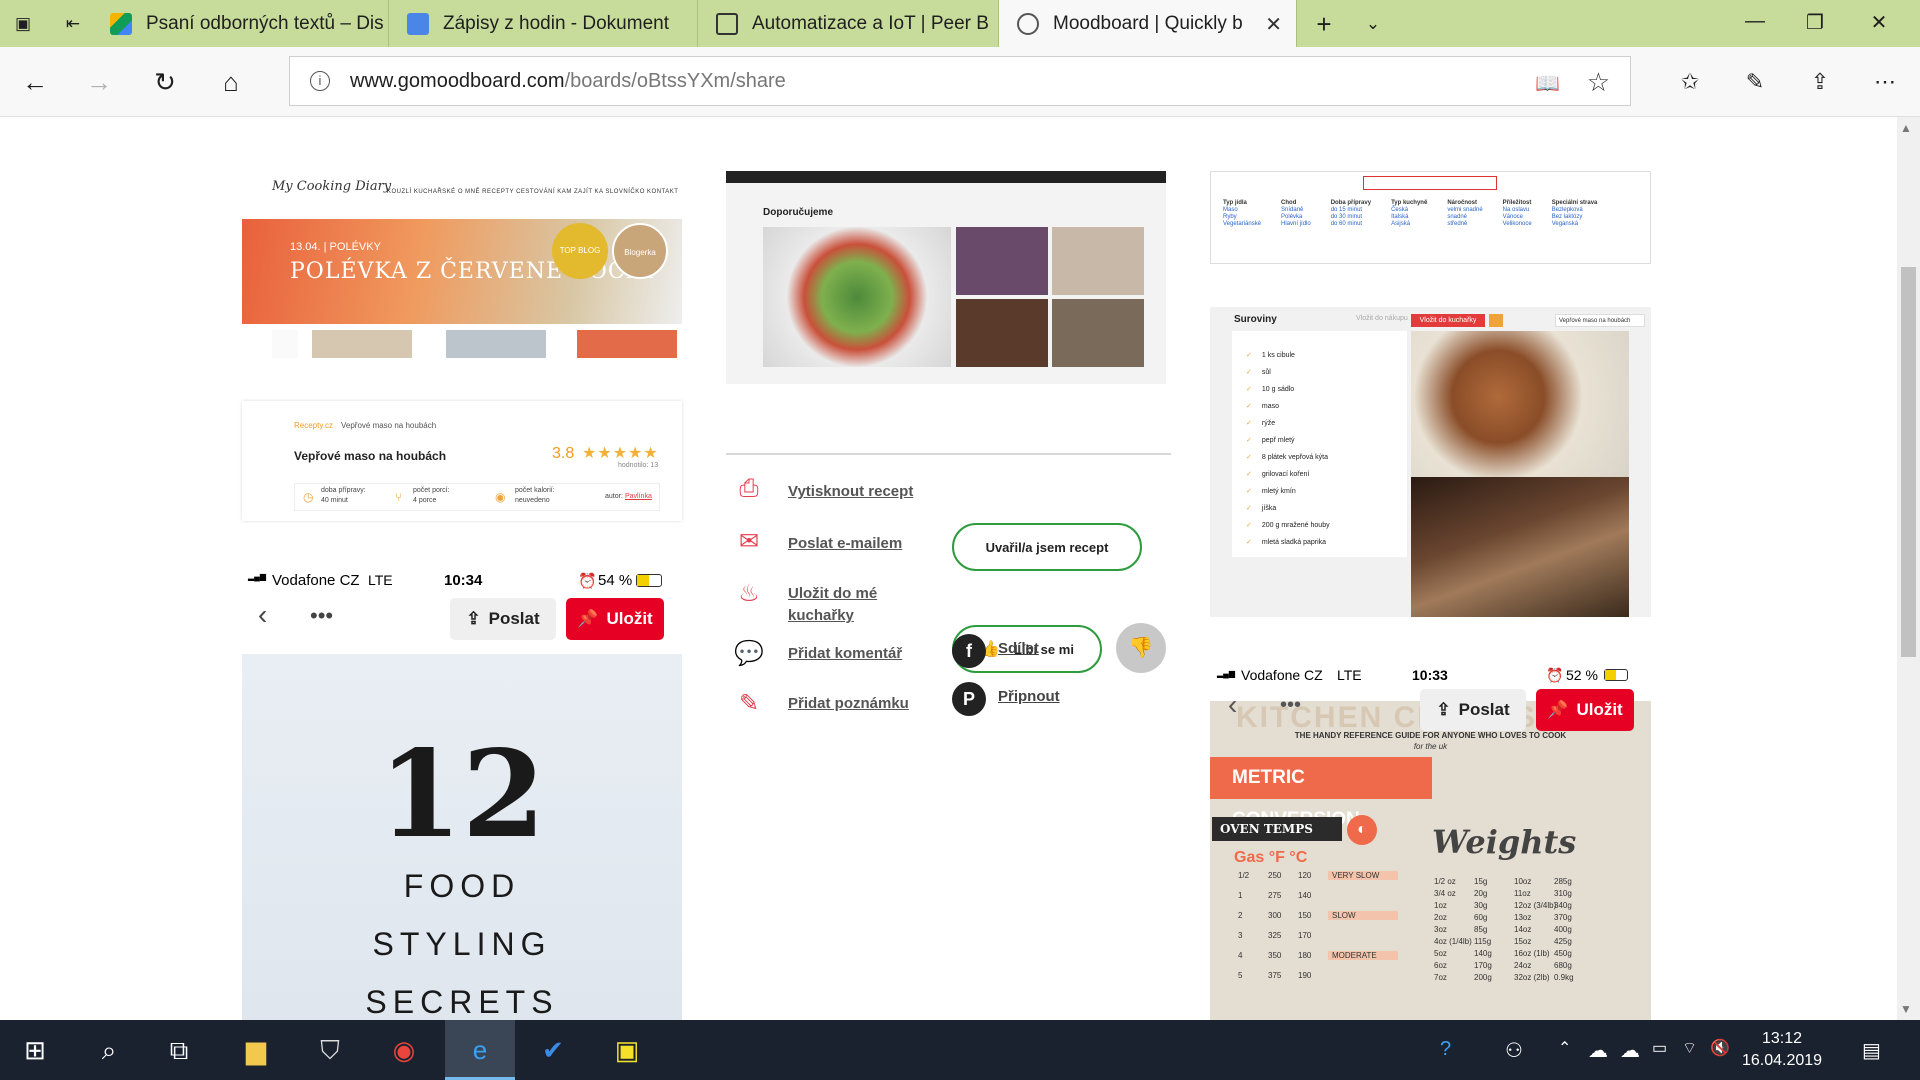 The width and height of the screenshot is (1920, 1080). What do you see at coordinates (848, 704) in the screenshot?
I see `note-link: Přidat poznámku` at bounding box center [848, 704].